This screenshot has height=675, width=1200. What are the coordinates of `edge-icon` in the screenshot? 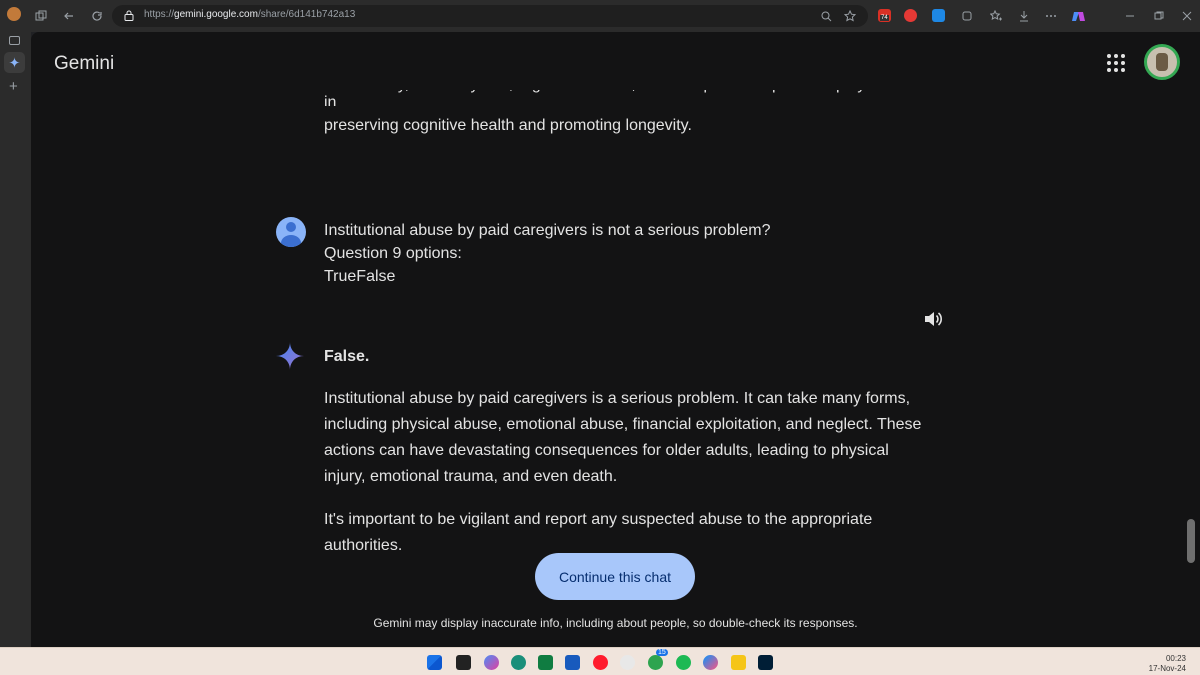 It's located at (518, 662).